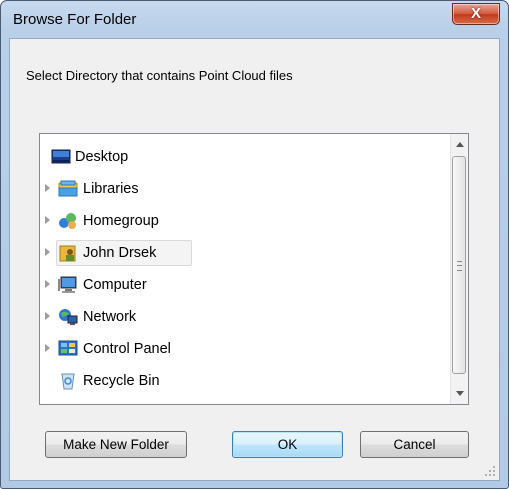 The height and width of the screenshot is (489, 509). Describe the element at coordinates (240, 157) in the screenshot. I see `tree-item-desktop: Desktop` at that location.